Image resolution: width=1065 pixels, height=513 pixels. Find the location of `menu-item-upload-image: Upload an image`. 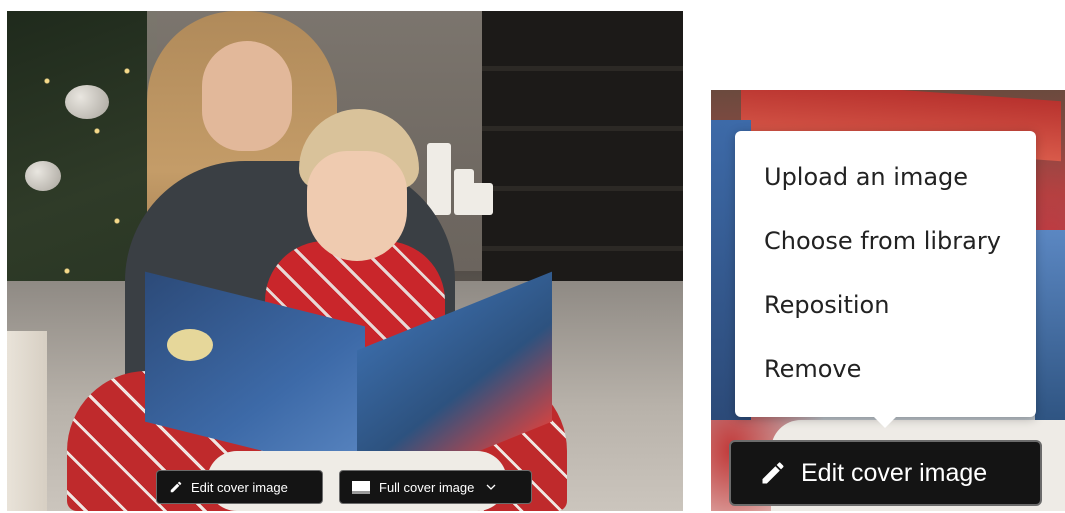

menu-item-upload-image: Upload an image is located at coordinates (885, 177).